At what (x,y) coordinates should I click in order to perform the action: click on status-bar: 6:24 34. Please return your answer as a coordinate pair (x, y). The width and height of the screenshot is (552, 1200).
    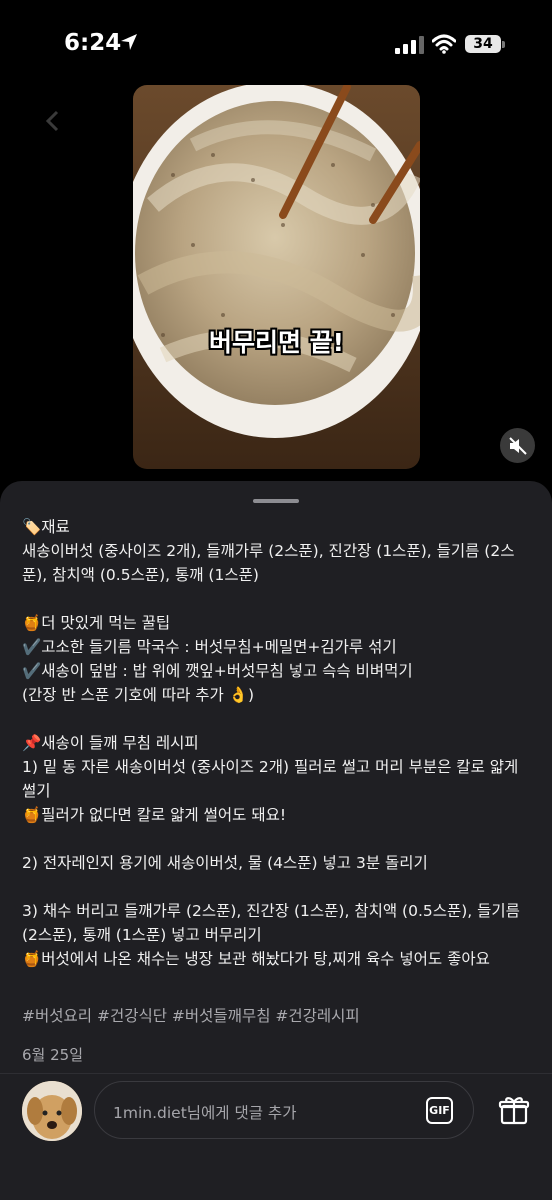
    Looking at the image, I should click on (276, 45).